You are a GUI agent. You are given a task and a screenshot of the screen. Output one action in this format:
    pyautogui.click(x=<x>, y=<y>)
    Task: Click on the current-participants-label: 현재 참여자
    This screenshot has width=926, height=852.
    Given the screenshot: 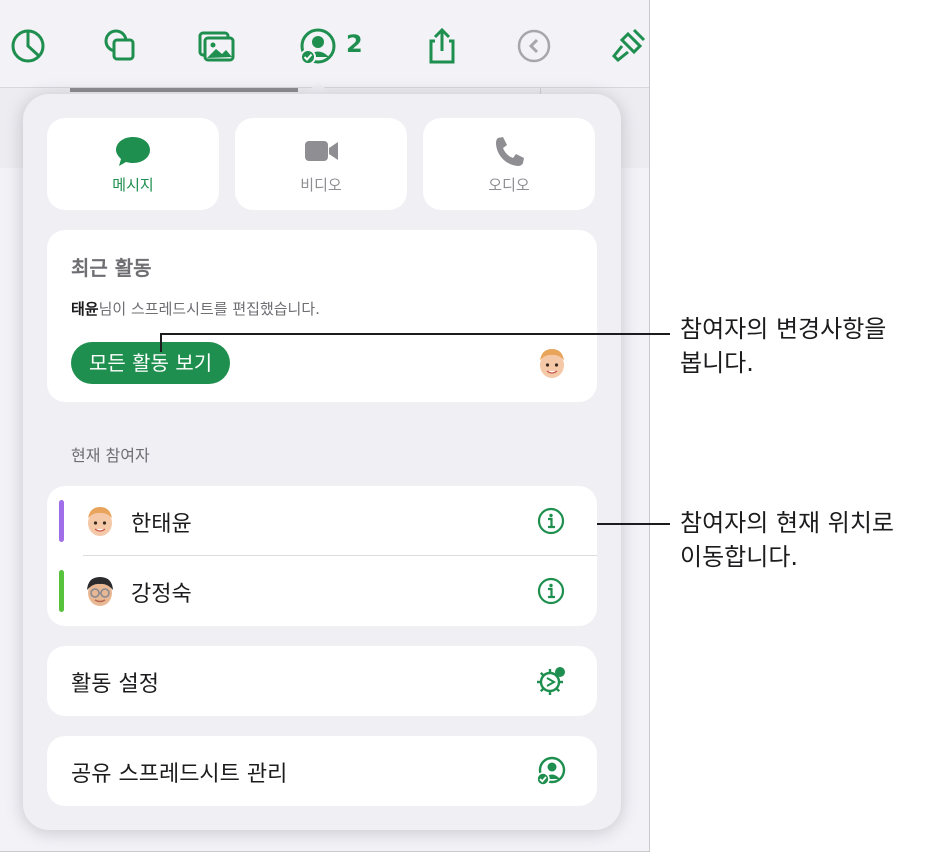 What is the action you would take?
    pyautogui.click(x=110, y=455)
    